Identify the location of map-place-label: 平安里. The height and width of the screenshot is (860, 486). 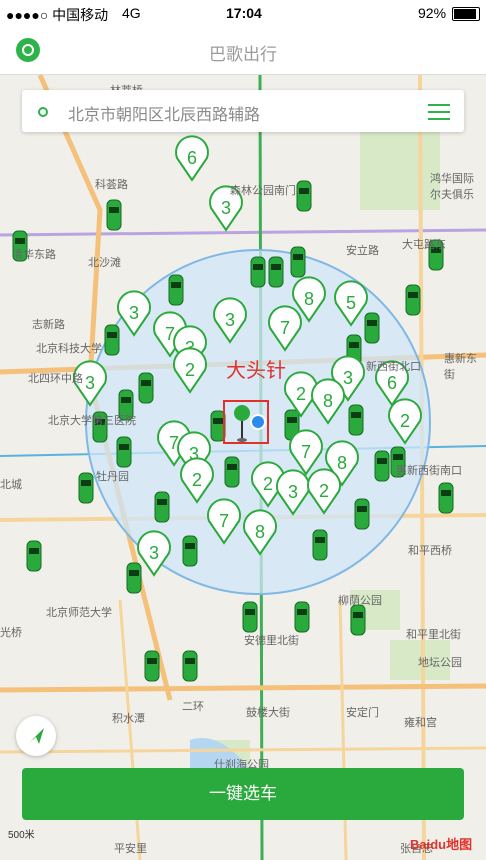
(130, 849).